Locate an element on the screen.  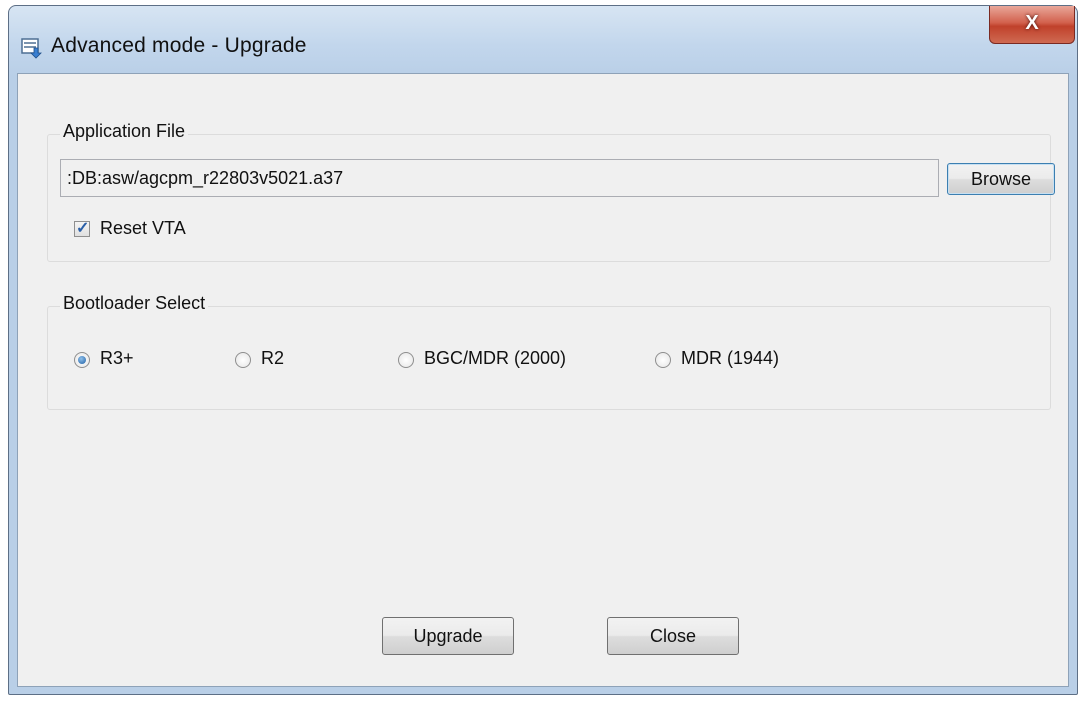
title-bar: Advanced mode - Upgrade X is located at coordinates (543, 42).